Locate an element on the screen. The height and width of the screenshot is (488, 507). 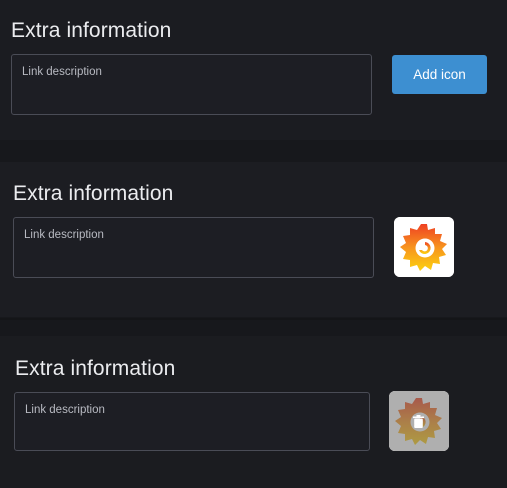
trash-icon is located at coordinates (418, 421).